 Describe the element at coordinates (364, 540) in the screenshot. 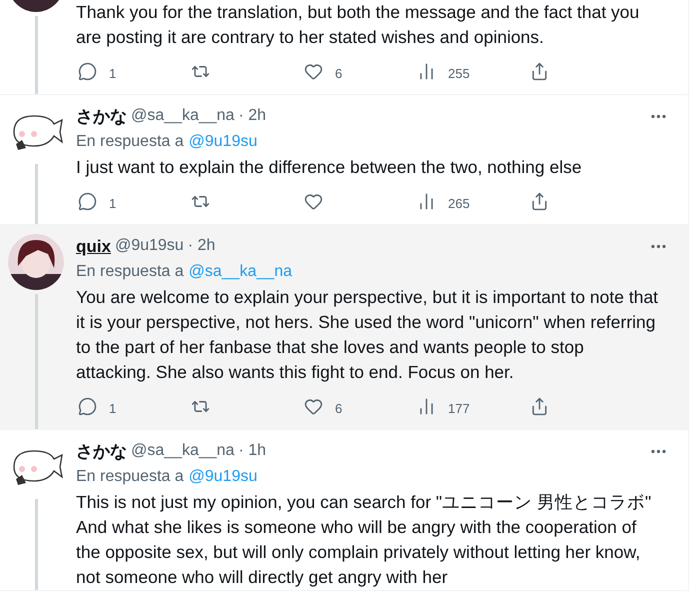

I see `tweet-text: This is not just my opinion, you can search for "ユニコーン 男性とコラボ" And what she likes is someone who will be angry with the cooperation of the opposite sex, but will only complain privately without letting her know, not someone who will directly get angry with her` at that location.